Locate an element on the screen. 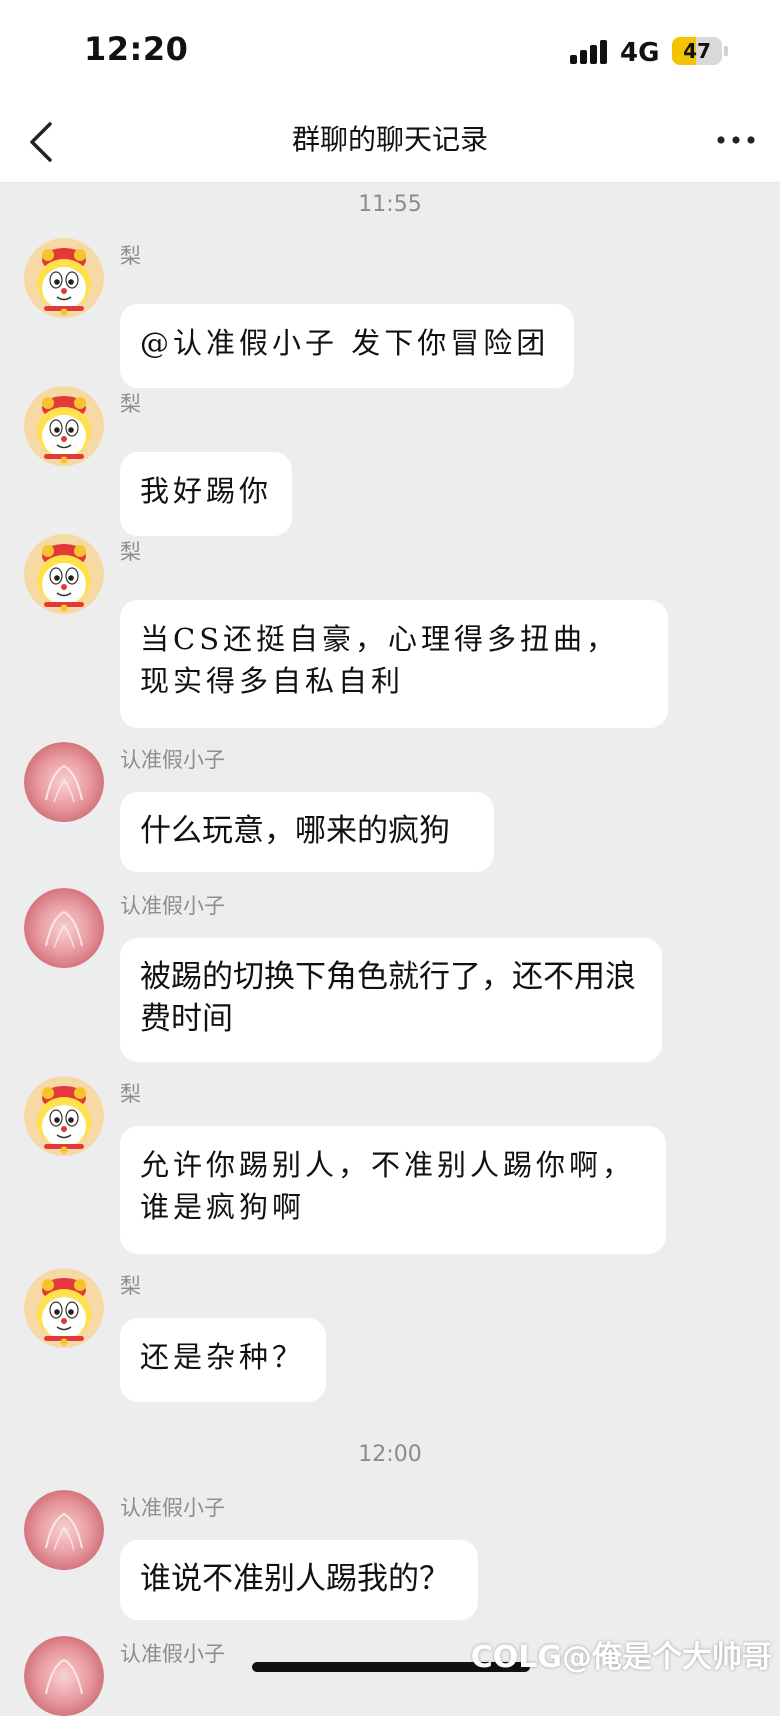 Image resolution: width=780 pixels, height=1716 pixels. message-bubble: 什么玩意，哪来的疯狗 is located at coordinates (307, 832).